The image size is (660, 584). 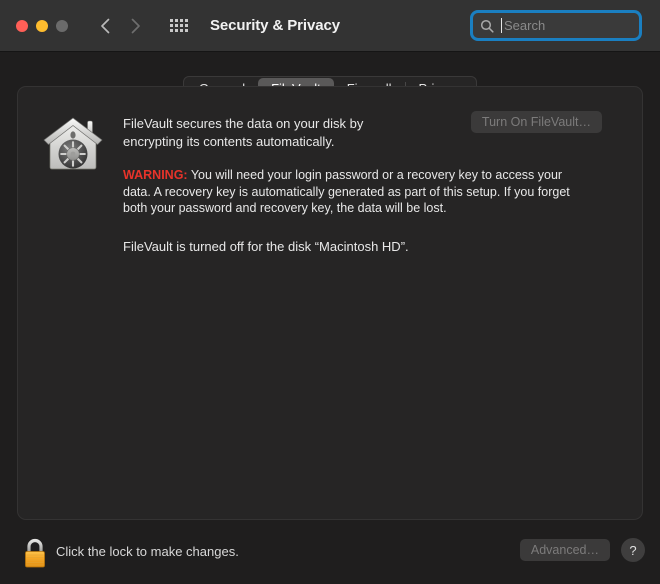 I want to click on close-window-button, so click(x=22, y=25).